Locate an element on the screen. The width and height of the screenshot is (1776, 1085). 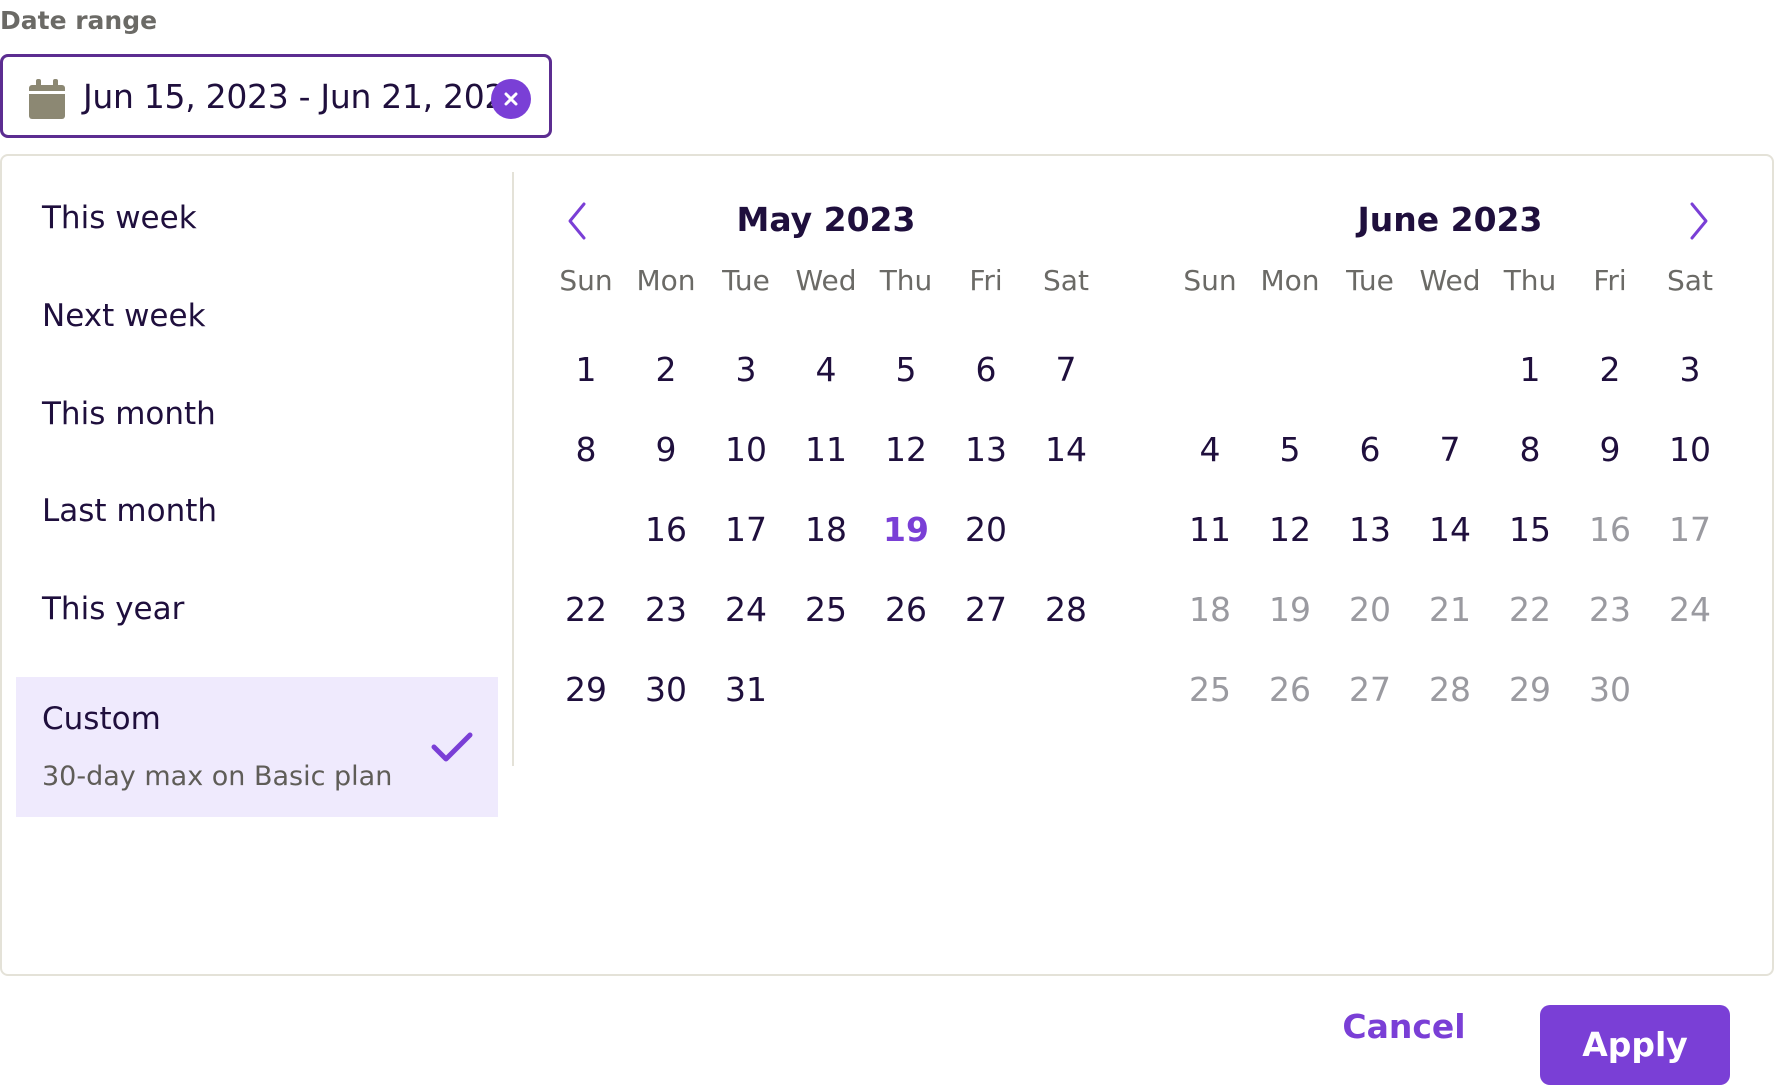
preset-label: Custom is located at coordinates (101, 719).